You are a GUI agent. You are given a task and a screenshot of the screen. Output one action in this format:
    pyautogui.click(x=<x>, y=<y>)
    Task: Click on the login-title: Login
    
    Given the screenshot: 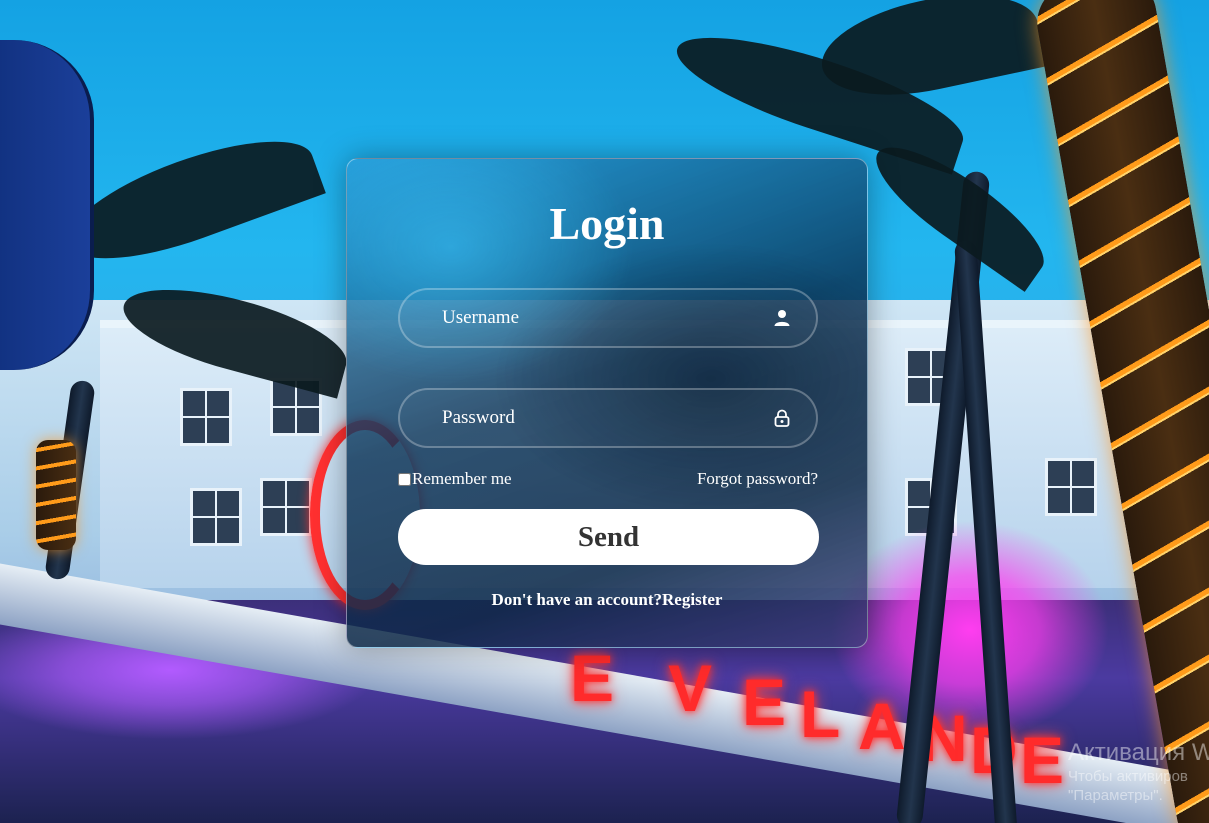 What is the action you would take?
    pyautogui.click(x=607, y=223)
    